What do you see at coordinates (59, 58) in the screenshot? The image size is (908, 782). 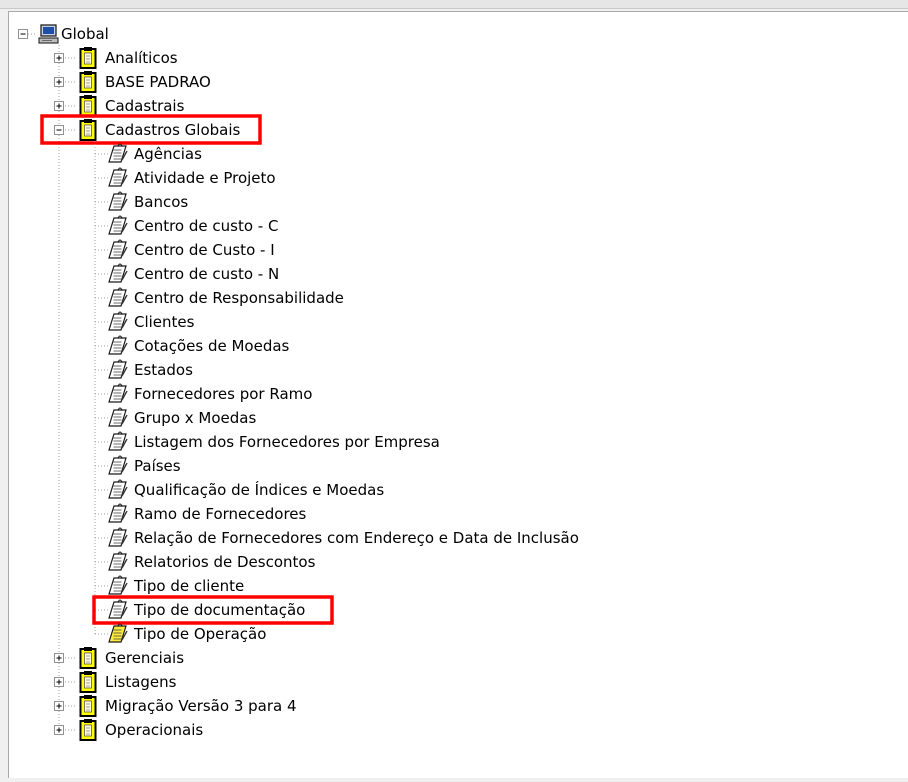 I see `expander-analiticos` at bounding box center [59, 58].